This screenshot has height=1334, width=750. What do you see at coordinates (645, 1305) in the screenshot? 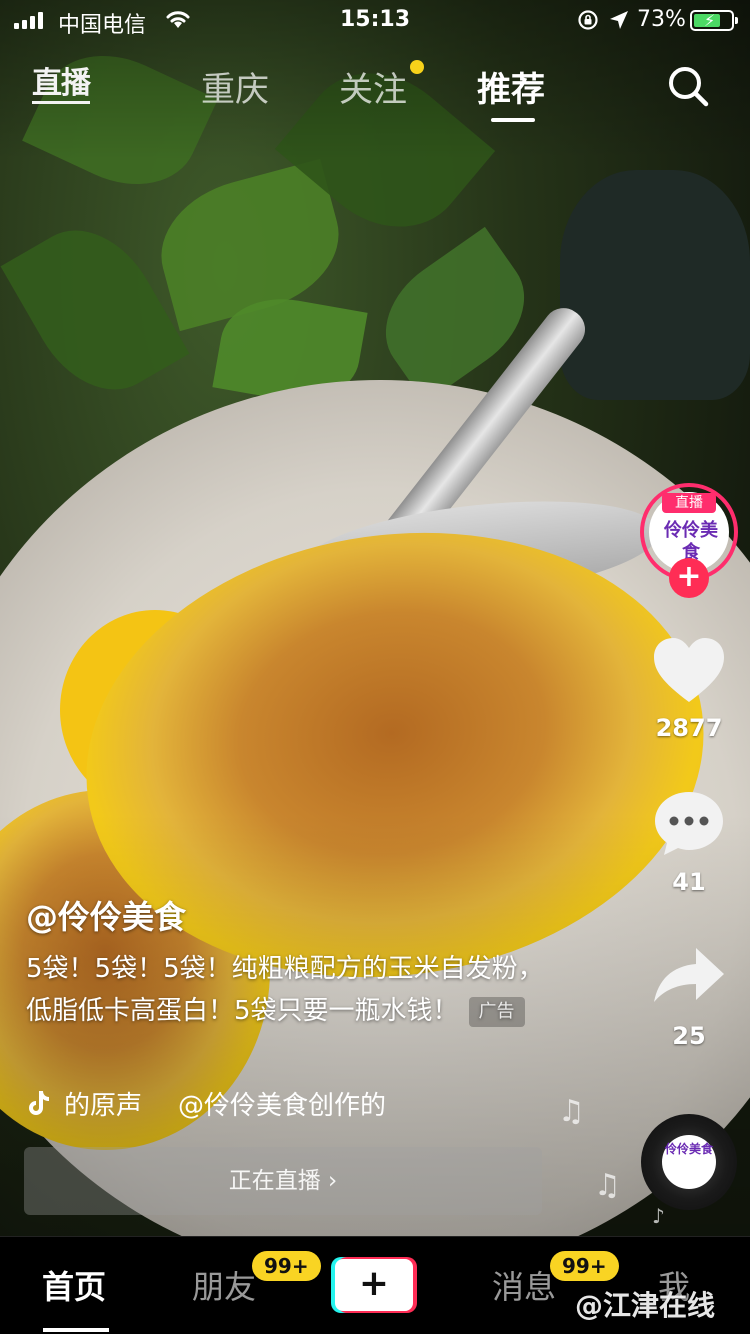
I see `watermark: @江津在线` at bounding box center [645, 1305].